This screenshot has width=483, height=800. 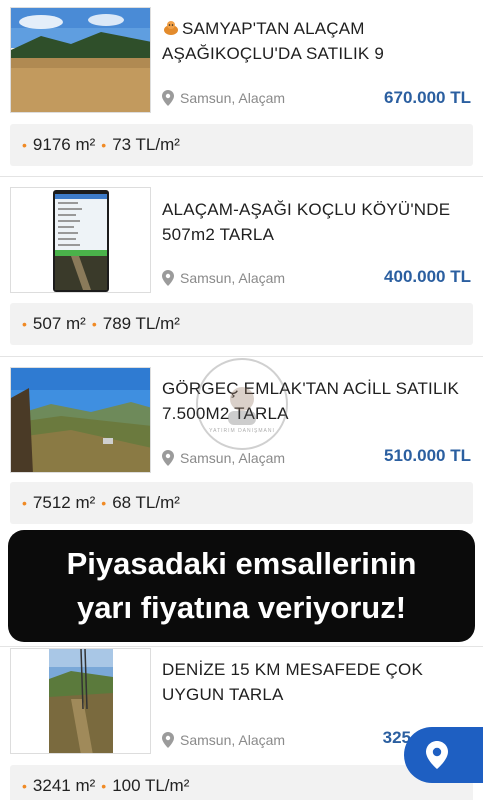 I want to click on unit-price-value: 100 TL/m², so click(x=151, y=785).